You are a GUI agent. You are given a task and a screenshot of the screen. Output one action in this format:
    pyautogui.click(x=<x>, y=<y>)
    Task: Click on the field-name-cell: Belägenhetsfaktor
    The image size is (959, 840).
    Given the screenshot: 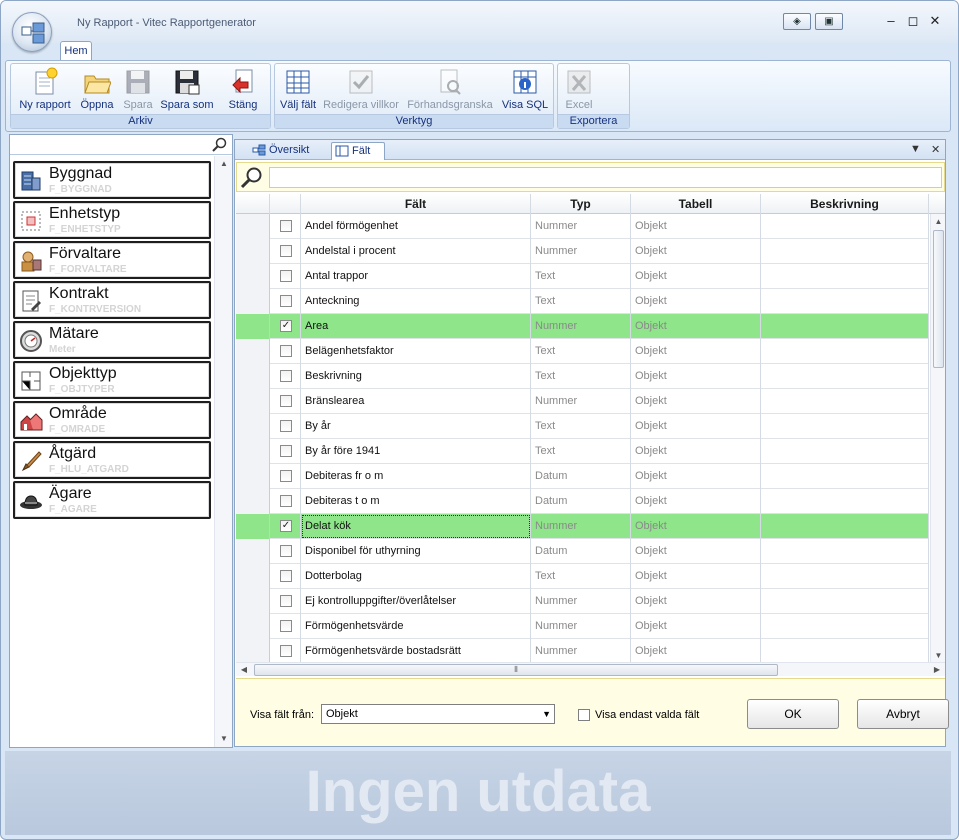 What is the action you would take?
    pyautogui.click(x=416, y=351)
    